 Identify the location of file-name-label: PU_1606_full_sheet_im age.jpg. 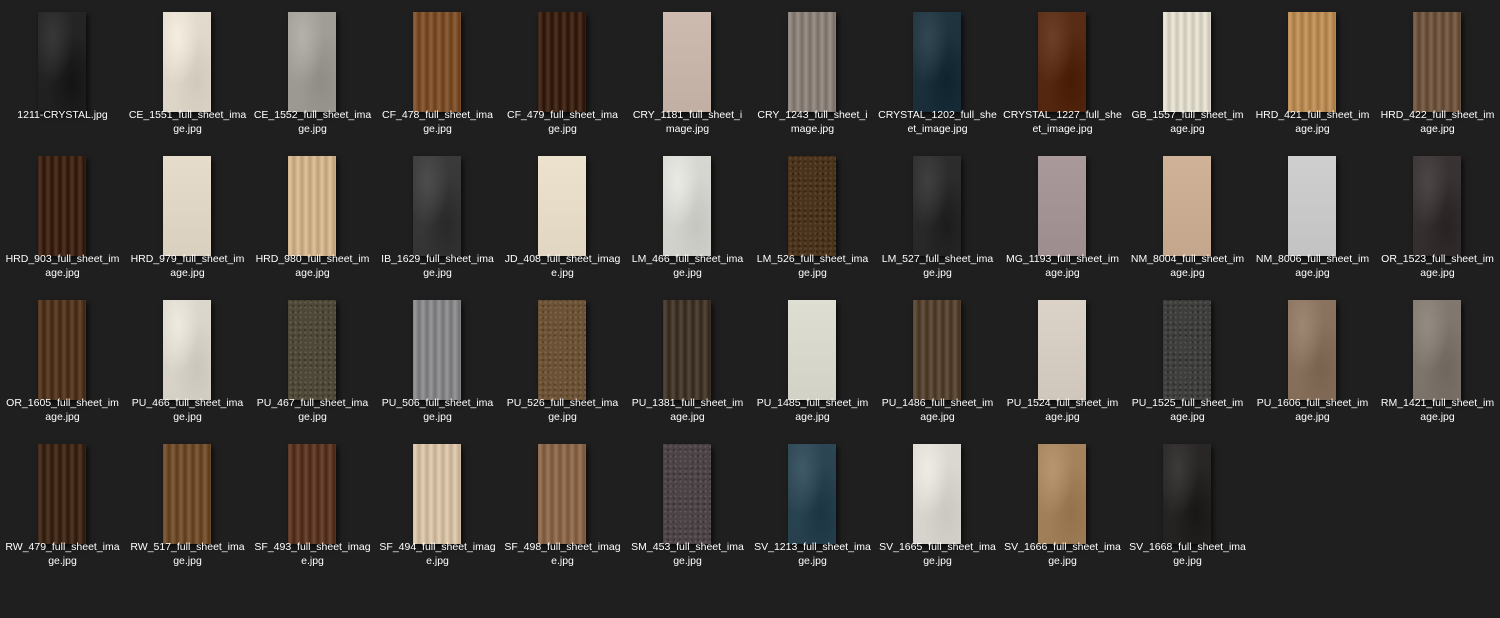
(1312, 410).